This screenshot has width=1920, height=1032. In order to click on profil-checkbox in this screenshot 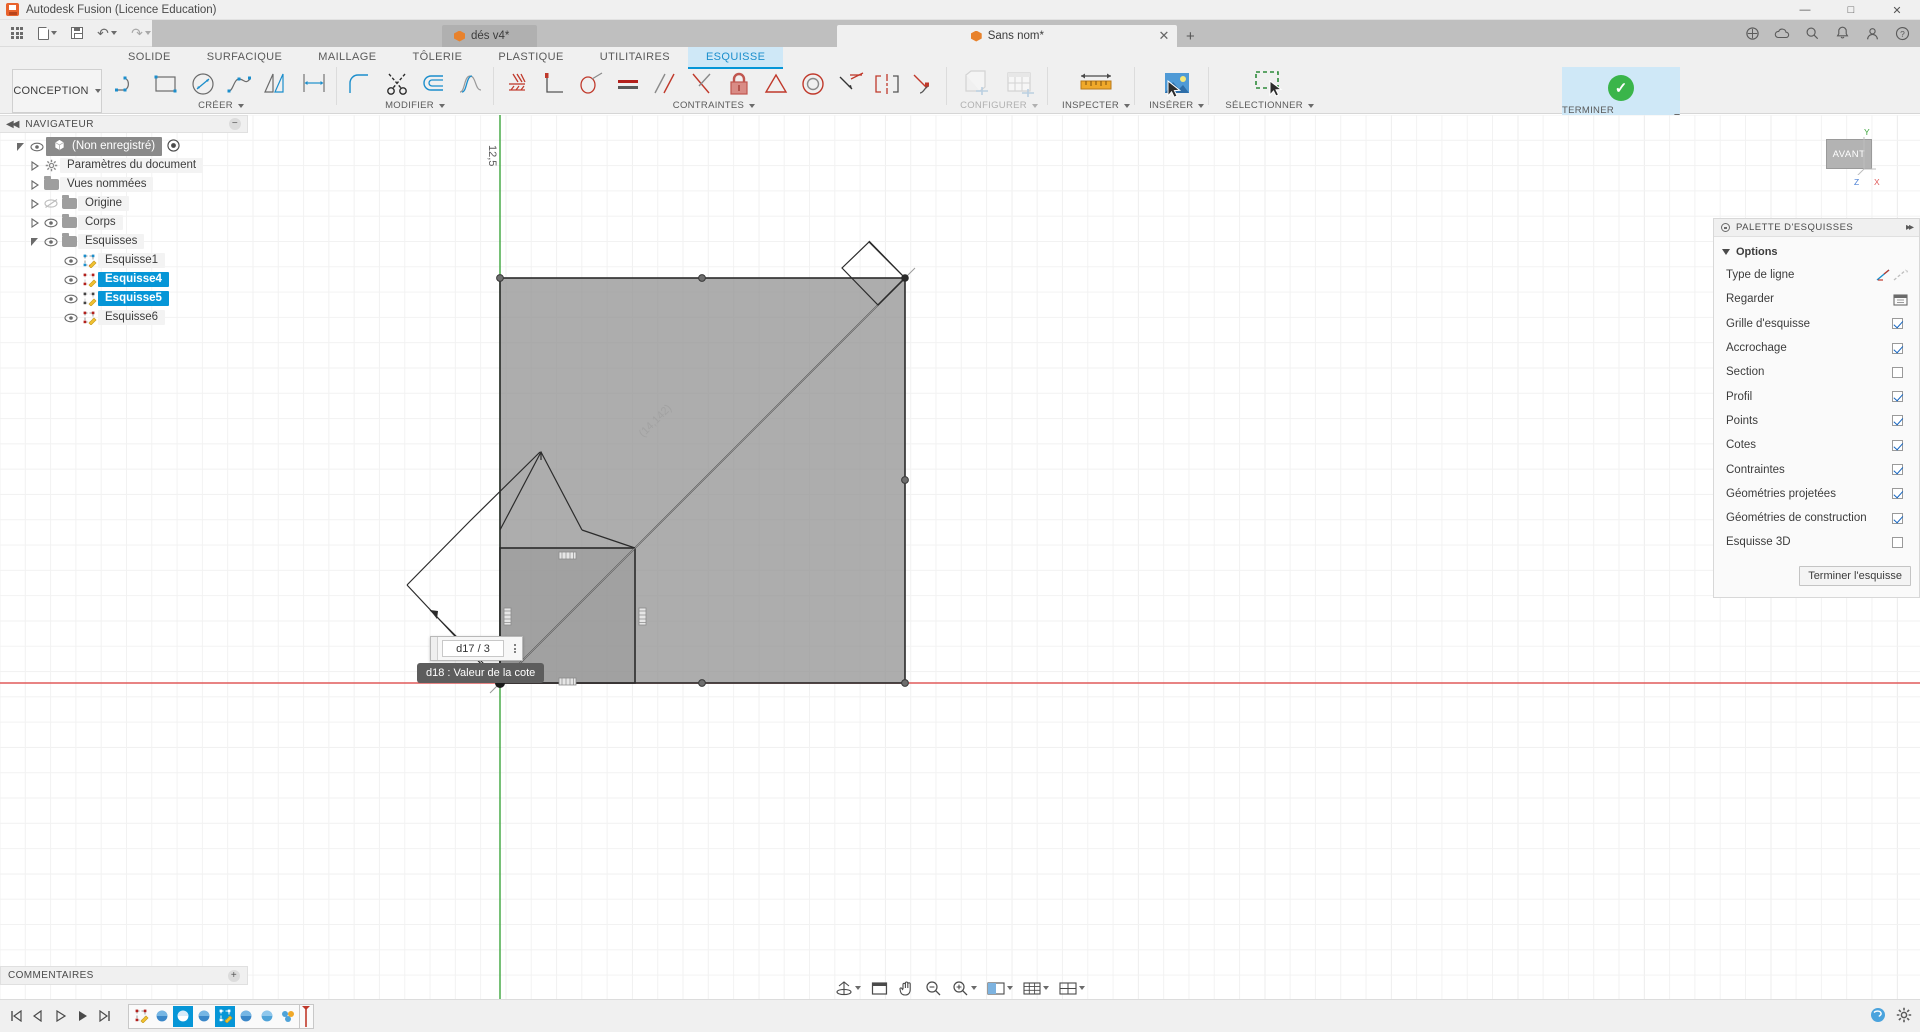, I will do `click(1897, 397)`.